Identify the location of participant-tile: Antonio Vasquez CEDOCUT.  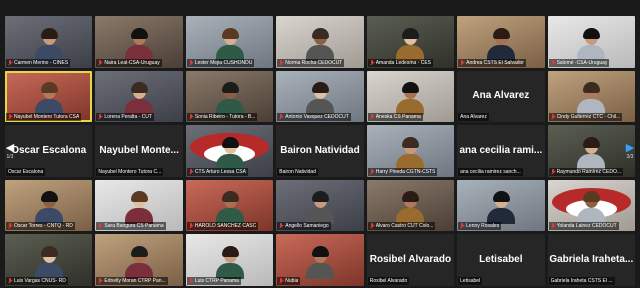
(320, 96).